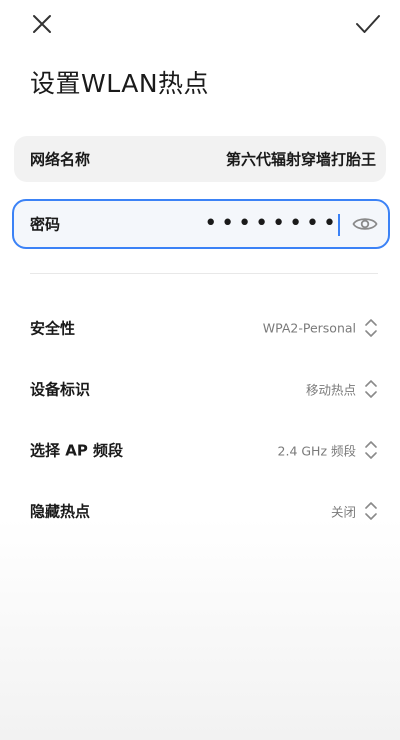 The image size is (400, 740). Describe the element at coordinates (60, 159) in the screenshot. I see `network-name-label: 网络名称` at that location.